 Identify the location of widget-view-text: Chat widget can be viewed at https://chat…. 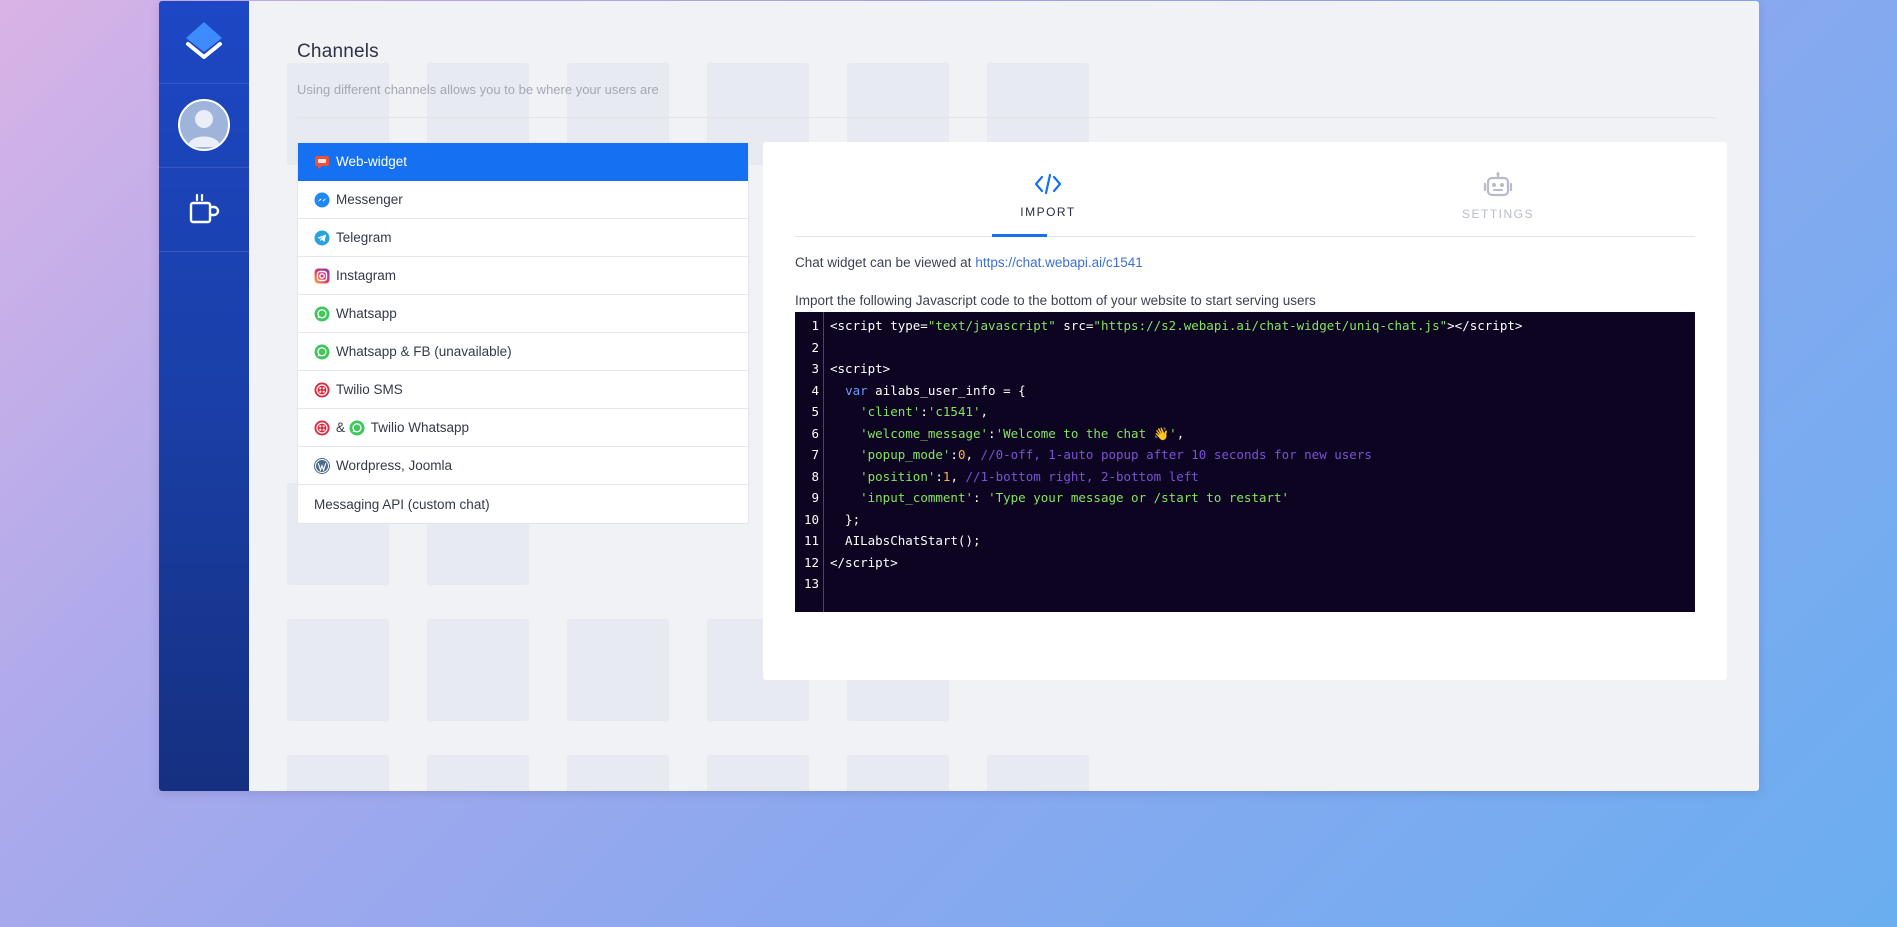
(969, 262).